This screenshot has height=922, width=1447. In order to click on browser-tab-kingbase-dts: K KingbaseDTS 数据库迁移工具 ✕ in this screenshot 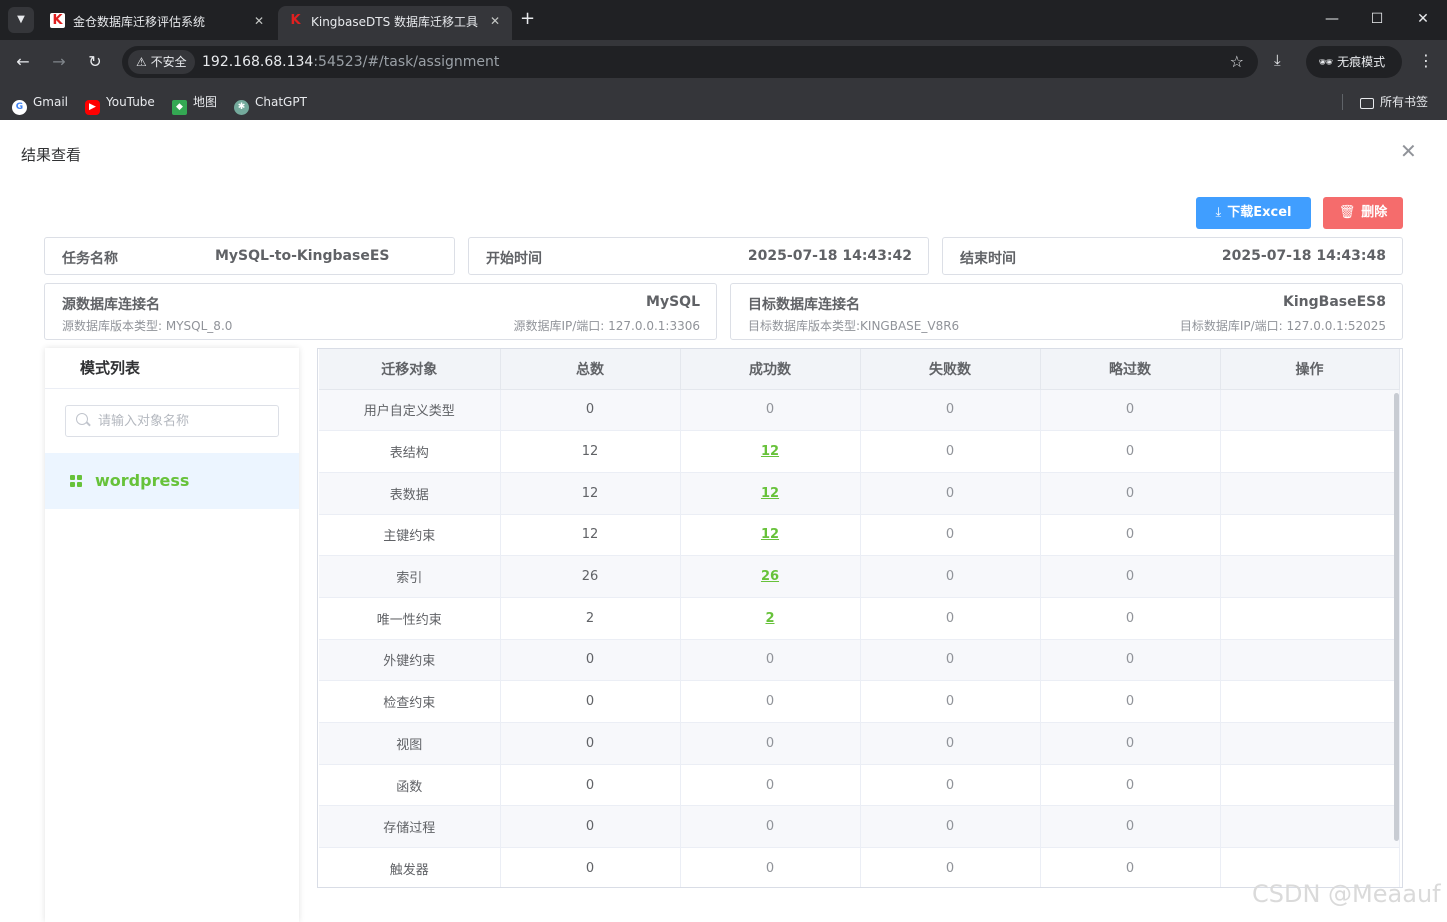, I will do `click(395, 23)`.